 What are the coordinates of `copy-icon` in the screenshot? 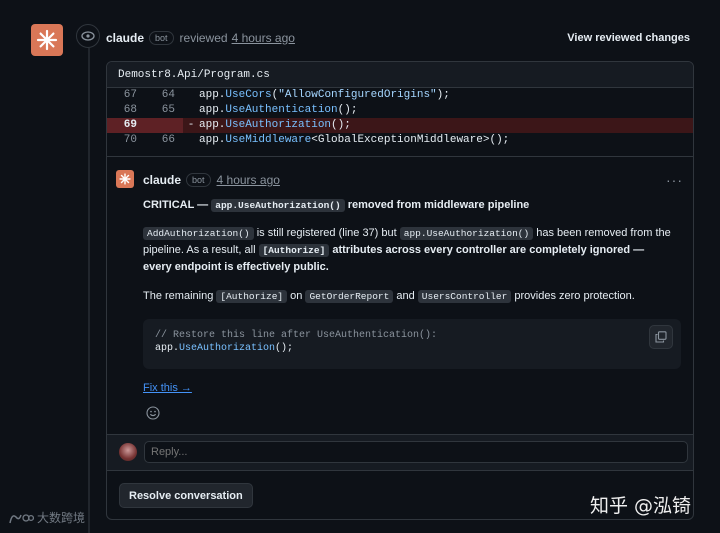 It's located at (661, 337).